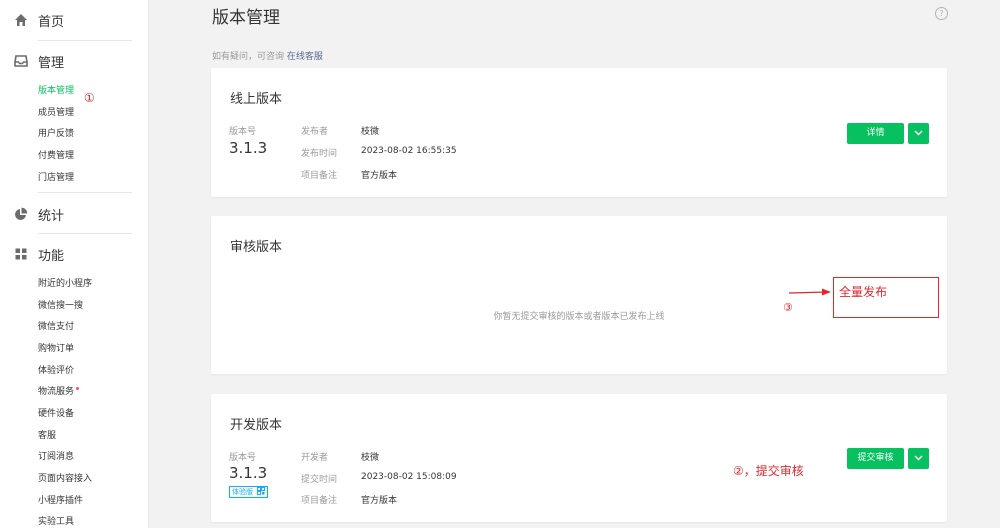 The image size is (1000, 528). I want to click on publisher-value: 枝微, so click(370, 132).